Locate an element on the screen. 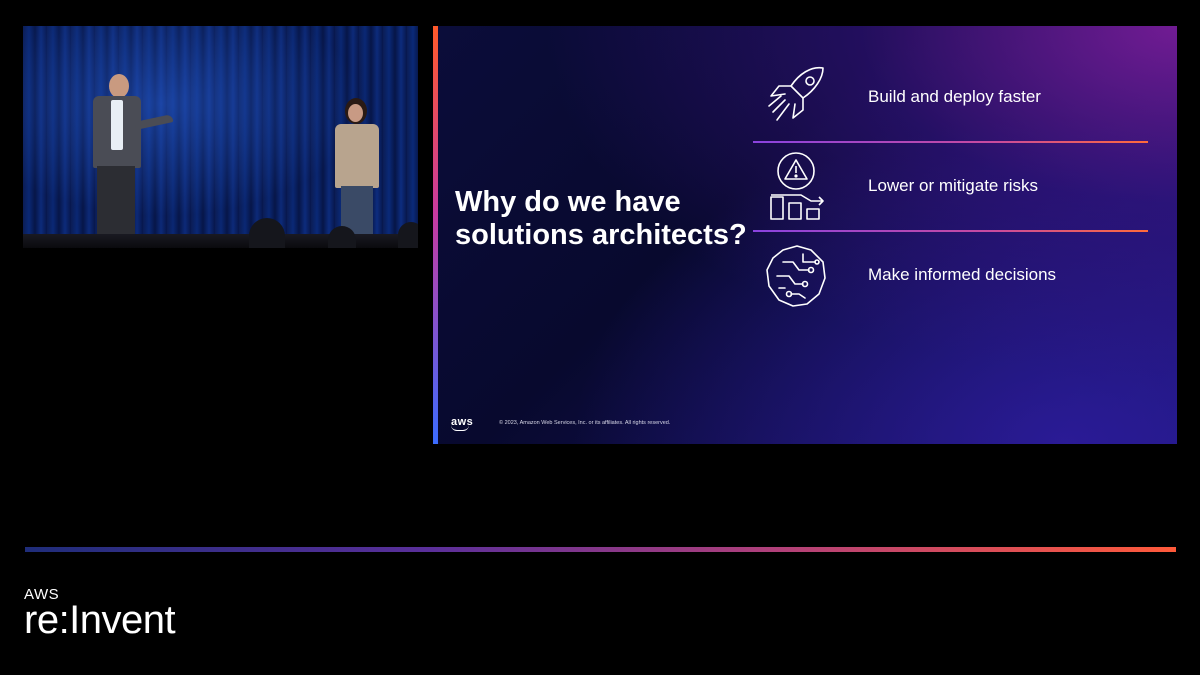 The image size is (1200, 675). slide-item-label: Lower or mitigate risks is located at coordinates (953, 185).